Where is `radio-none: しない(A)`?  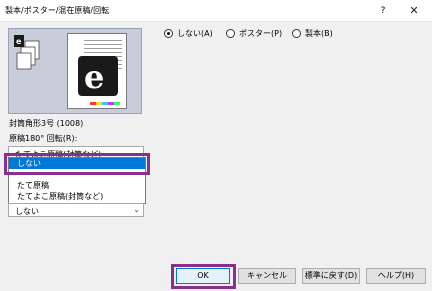
radio-none: しない(A) is located at coordinates (188, 33).